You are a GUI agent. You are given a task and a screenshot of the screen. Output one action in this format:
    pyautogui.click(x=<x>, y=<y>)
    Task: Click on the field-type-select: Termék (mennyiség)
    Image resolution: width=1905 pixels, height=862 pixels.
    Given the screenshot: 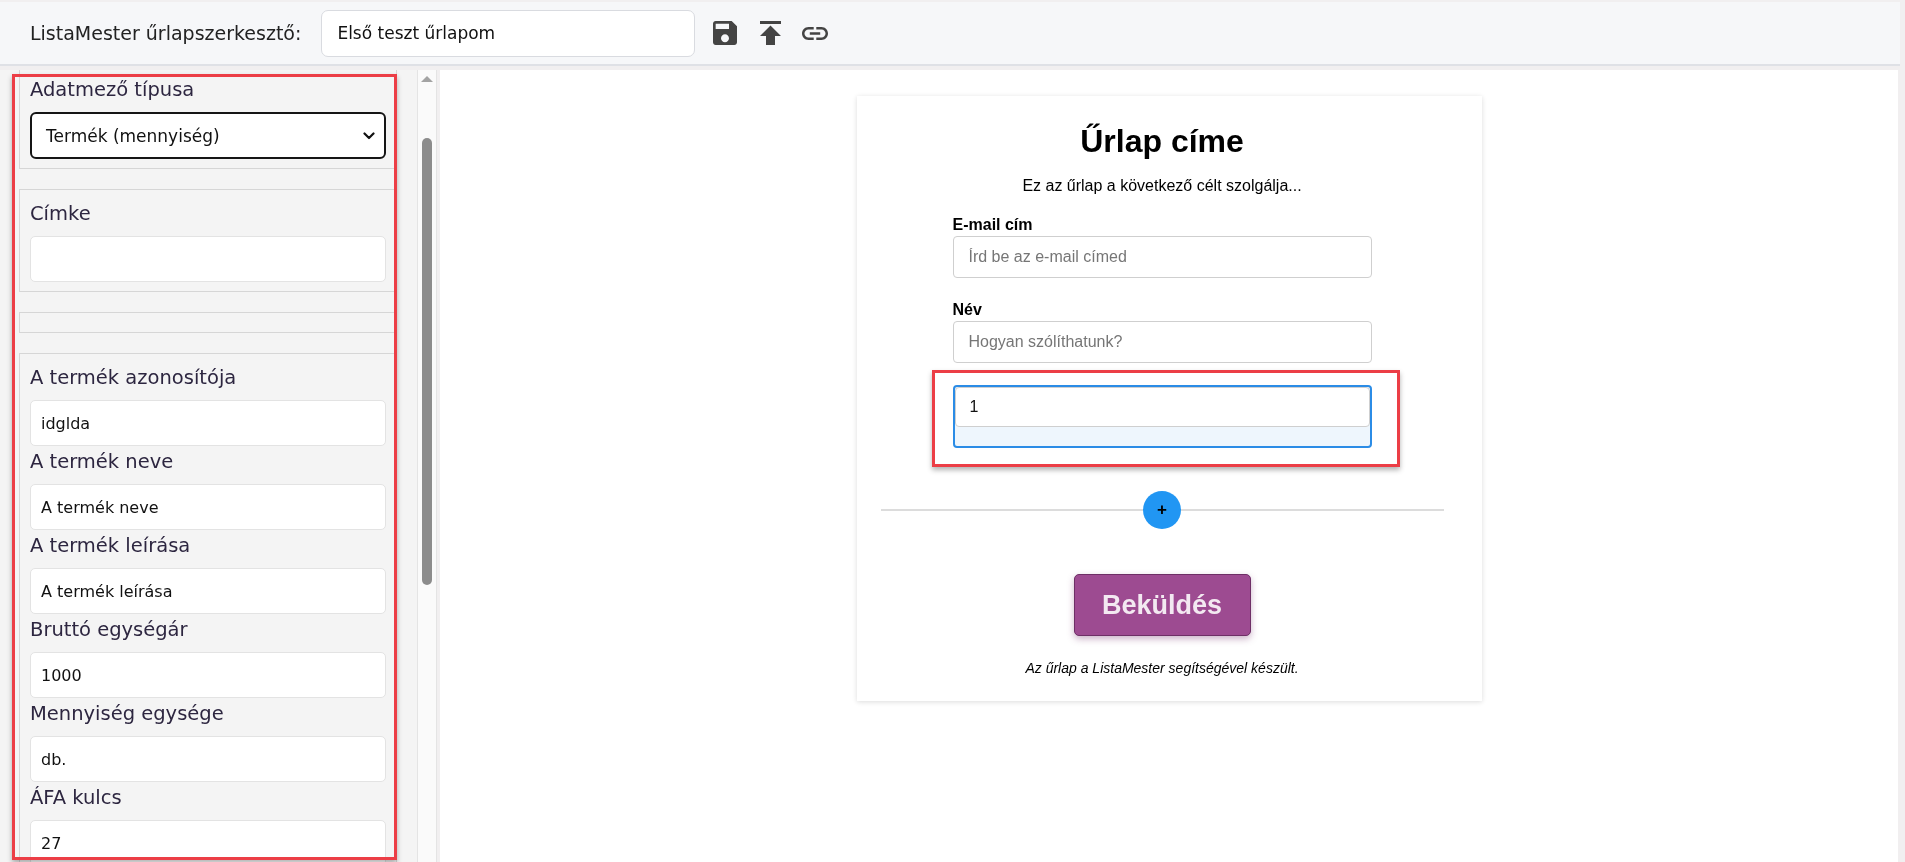 What is the action you would take?
    pyautogui.click(x=208, y=135)
    